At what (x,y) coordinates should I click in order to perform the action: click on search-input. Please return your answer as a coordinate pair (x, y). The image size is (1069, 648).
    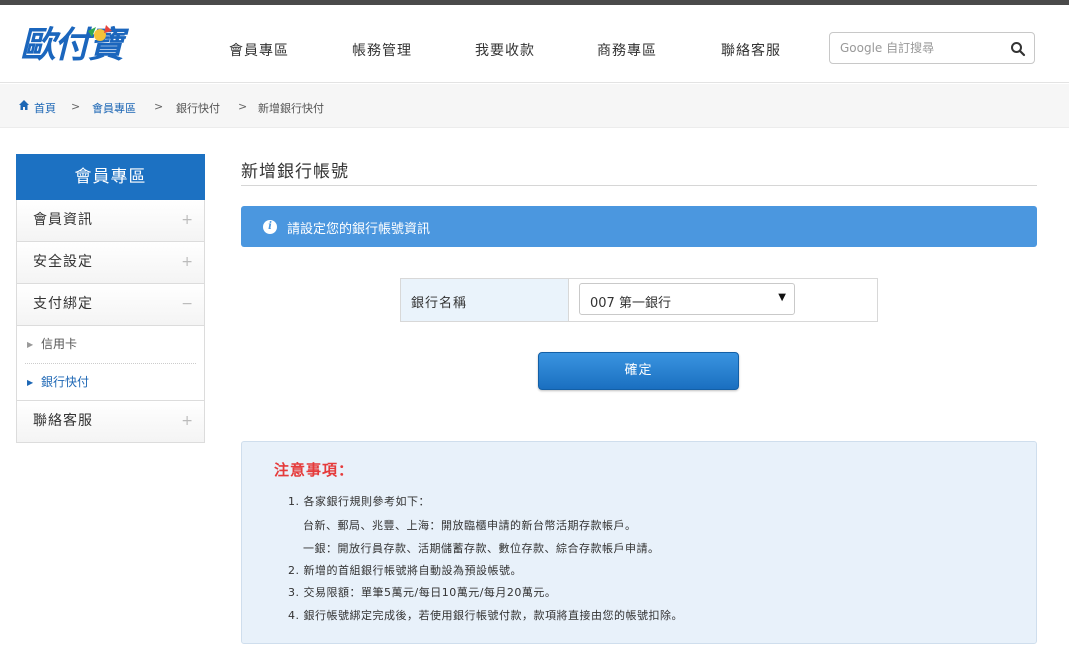
    Looking at the image, I should click on (920, 48).